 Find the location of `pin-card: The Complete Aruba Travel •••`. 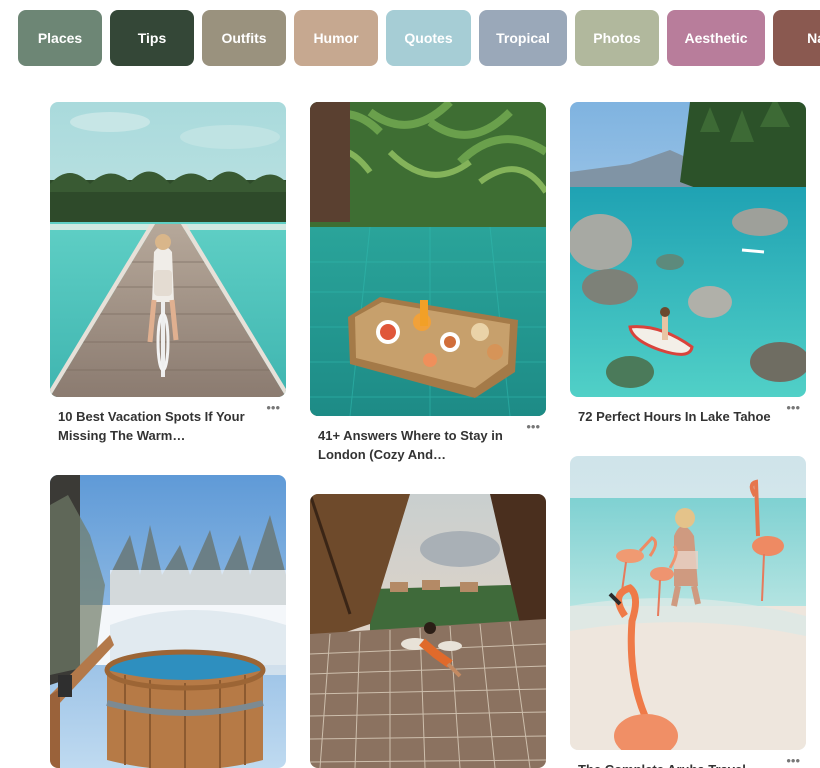

pin-card: The Complete Aruba Travel ••• is located at coordinates (688, 612).